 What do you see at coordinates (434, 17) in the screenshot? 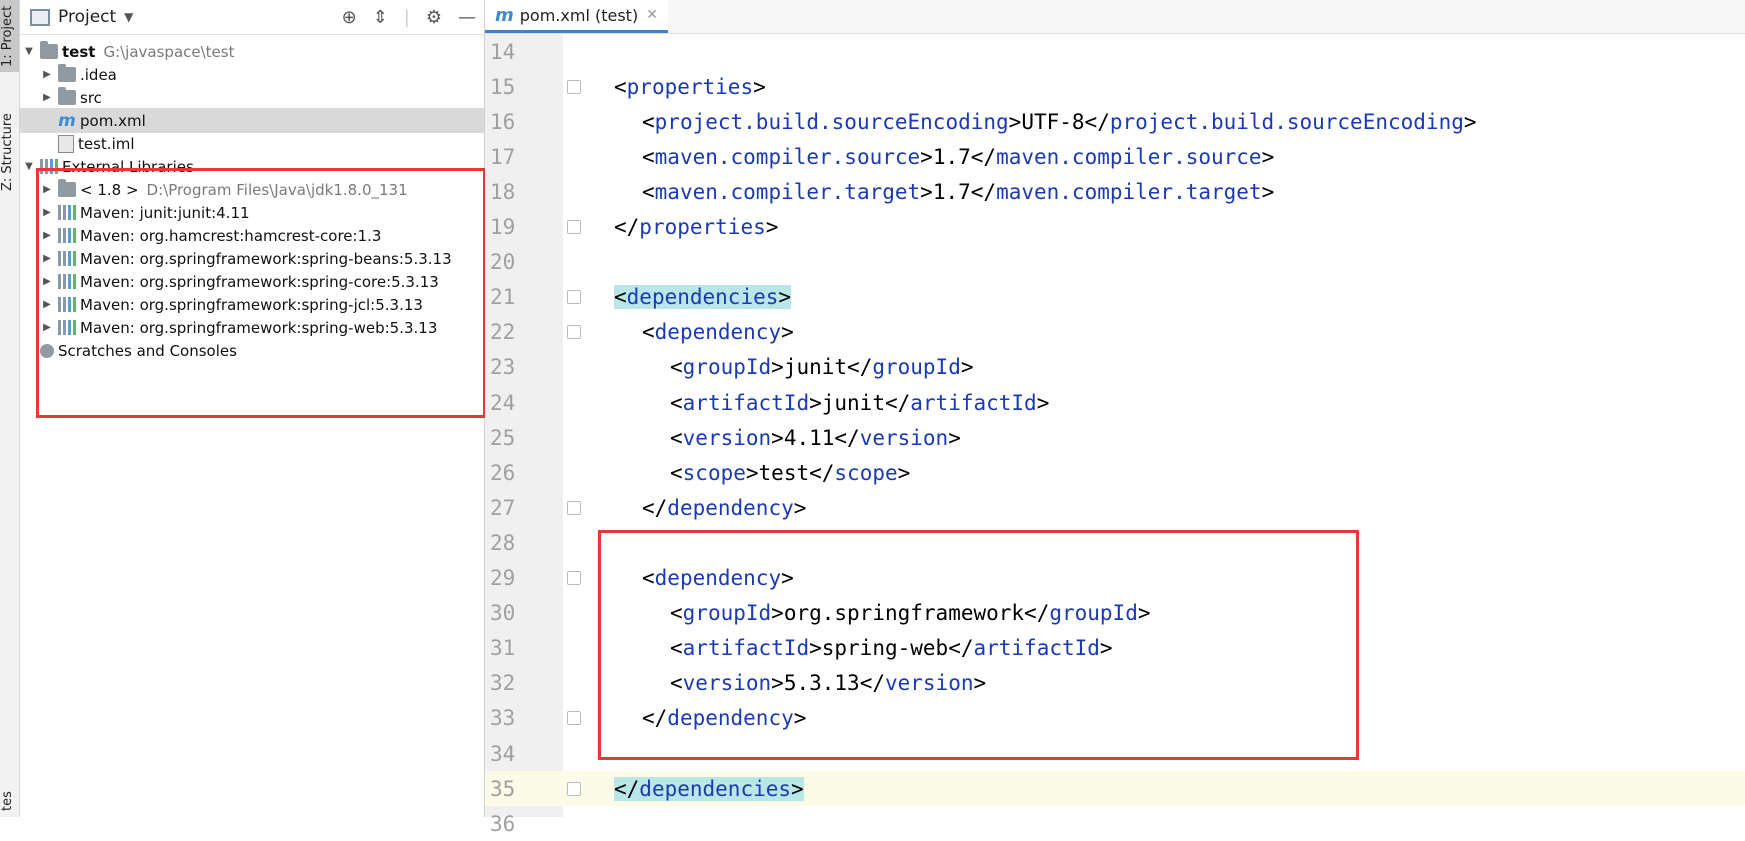
I see `gear-icon: ⚙` at bounding box center [434, 17].